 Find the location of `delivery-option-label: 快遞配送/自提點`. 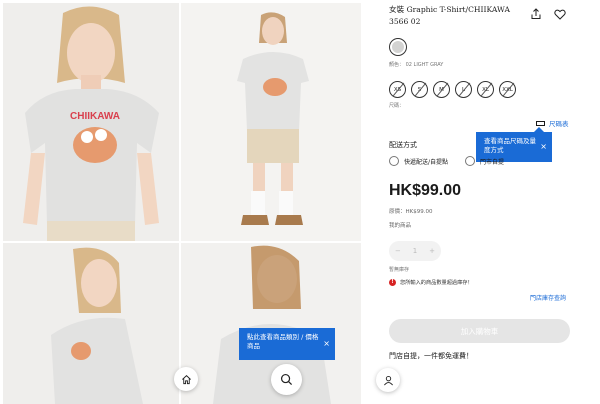

delivery-option-label: 快遞配送/自提點 is located at coordinates (426, 162).